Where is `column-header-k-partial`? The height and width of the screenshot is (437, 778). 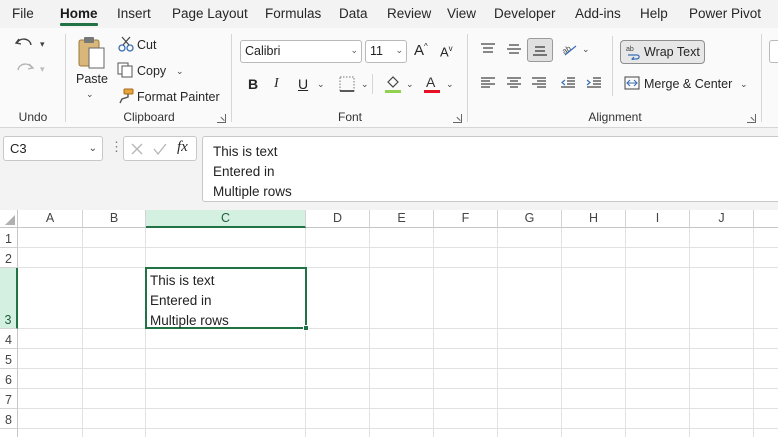
column-header-k-partial is located at coordinates (766, 219).